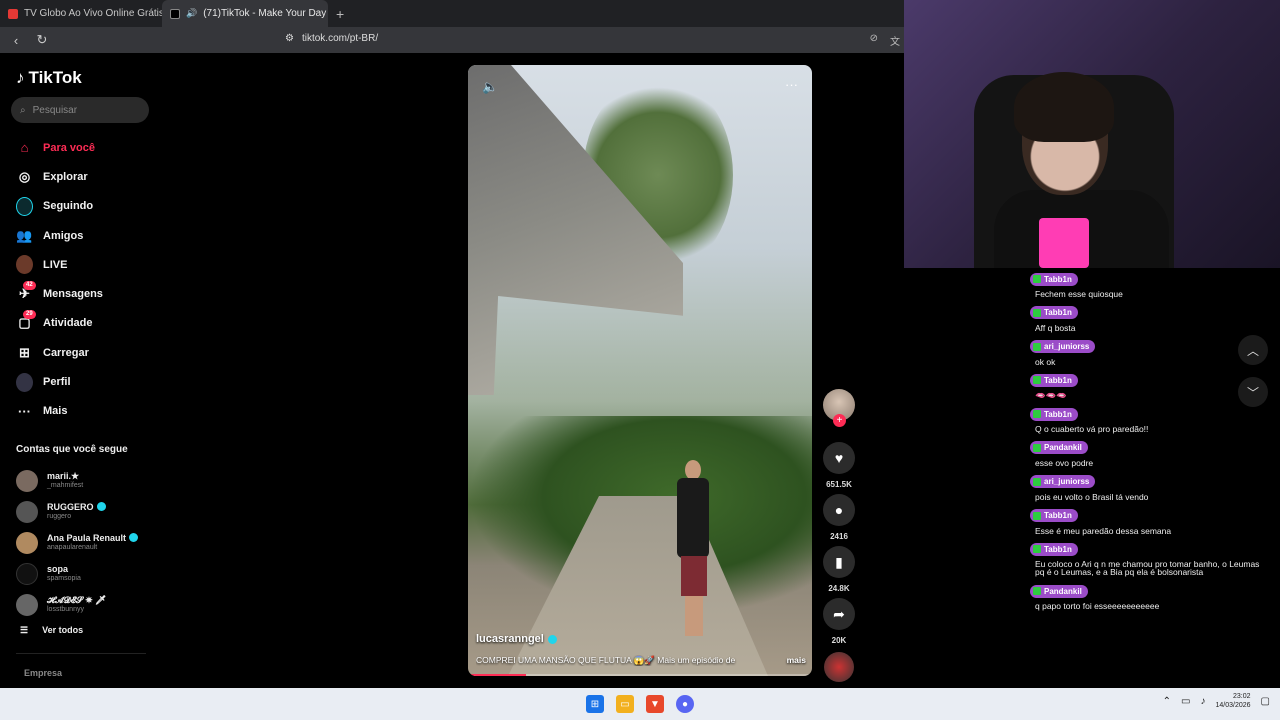  Describe the element at coordinates (72, 547) in the screenshot. I see `account-username: anapaularenault` at that location.